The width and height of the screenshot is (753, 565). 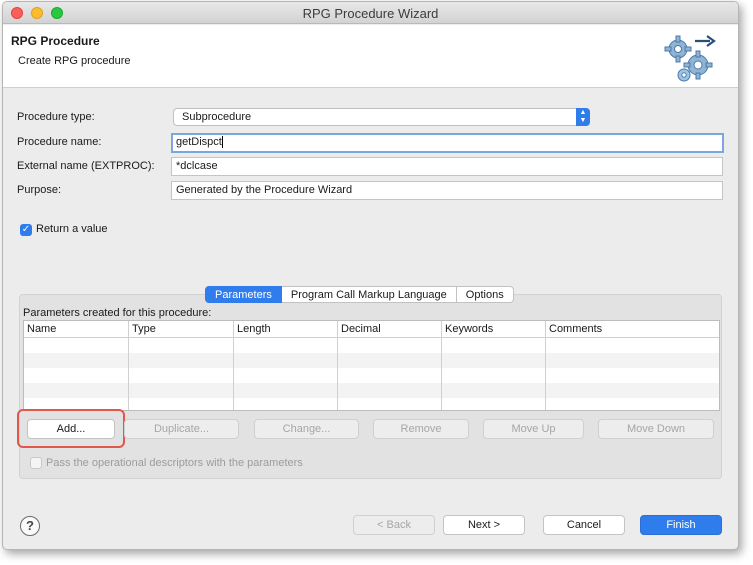 I want to click on move-down-button: Move Down, so click(x=656, y=429).